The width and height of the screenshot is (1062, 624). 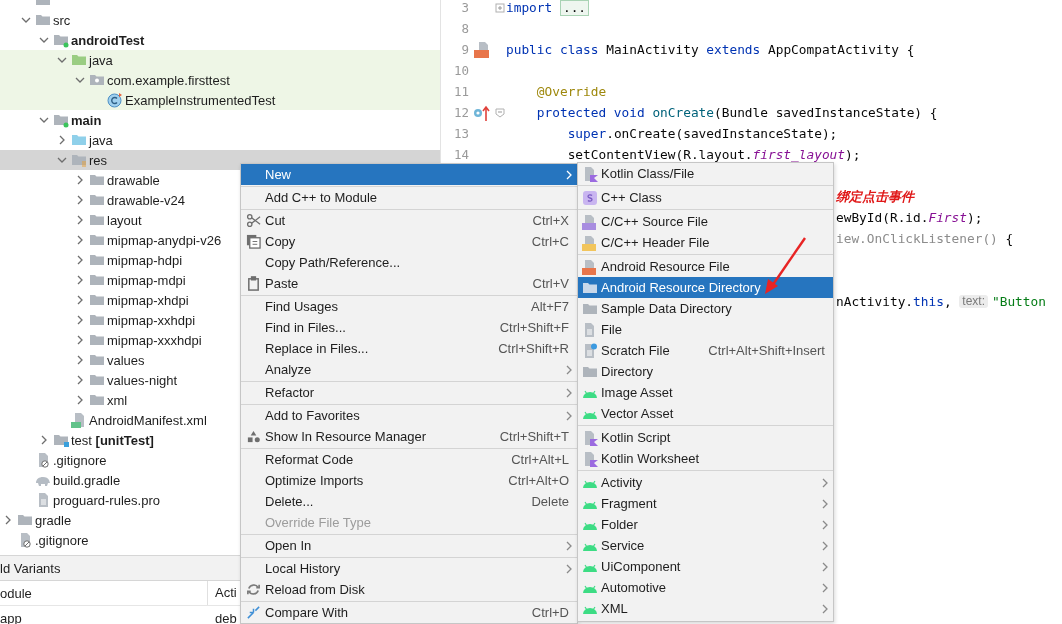 I want to click on tree-row: androidTest, so click(x=220, y=40).